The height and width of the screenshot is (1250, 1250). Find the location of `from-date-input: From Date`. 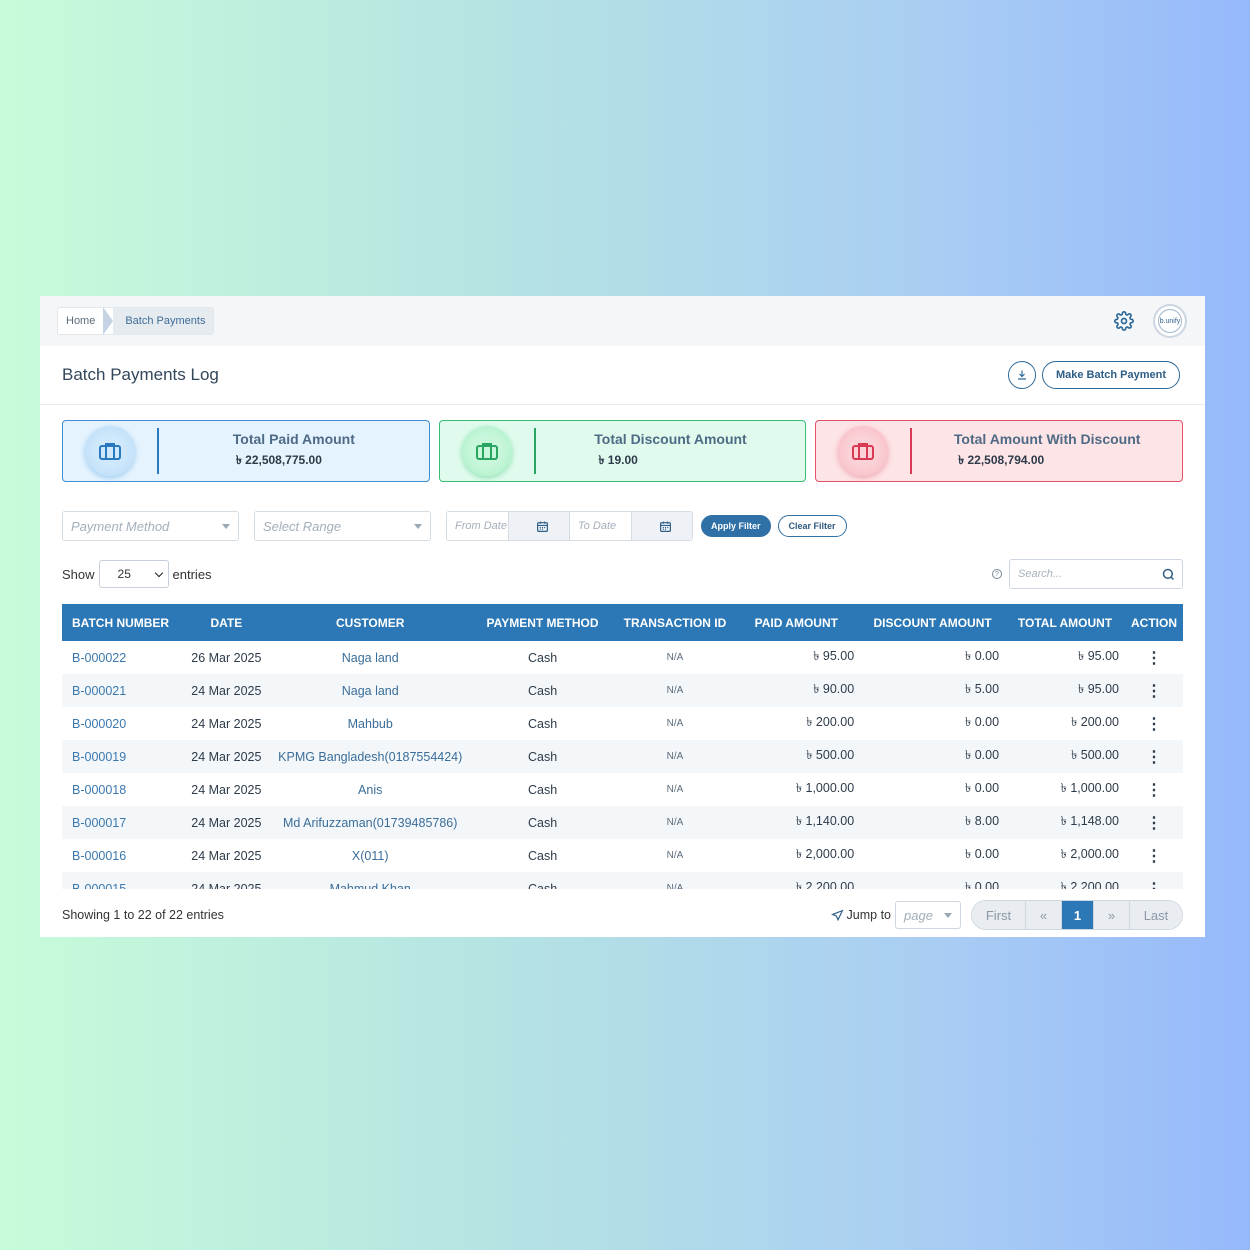

from-date-input: From Date is located at coordinates (508, 526).